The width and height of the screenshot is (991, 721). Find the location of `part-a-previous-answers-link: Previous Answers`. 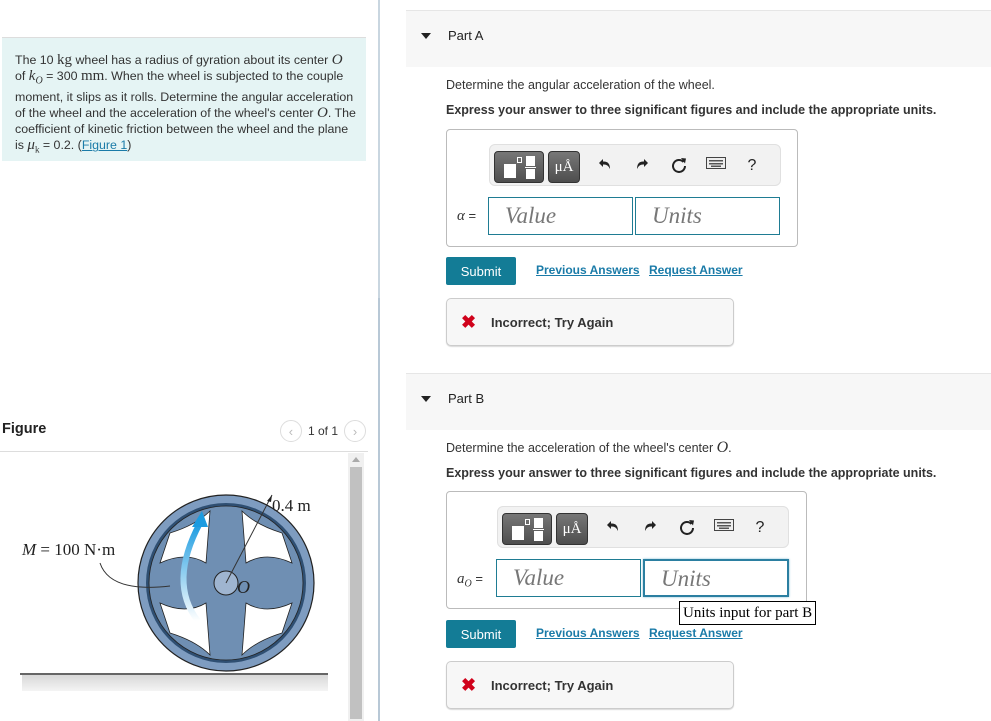

part-a-previous-answers-link: Previous Answers is located at coordinates (588, 270).